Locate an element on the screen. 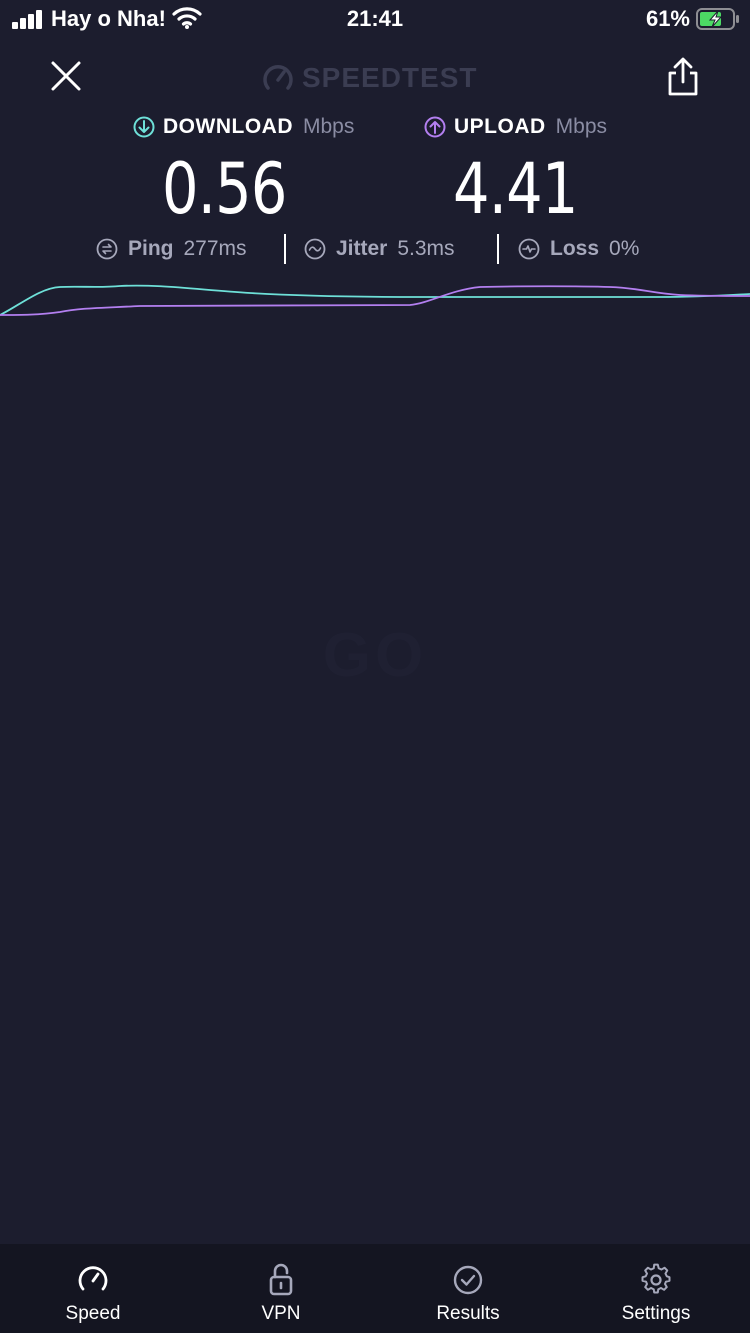  ping-metric: Ping 277ms is located at coordinates (171, 249).